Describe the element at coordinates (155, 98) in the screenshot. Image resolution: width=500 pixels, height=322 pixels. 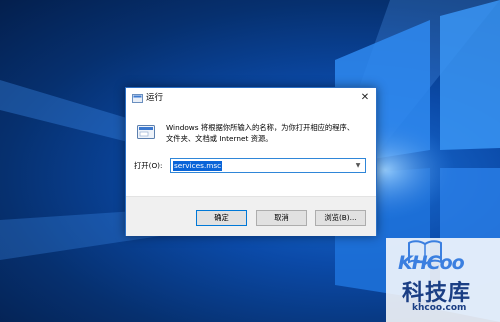
I see `dialog-title: 运行` at that location.